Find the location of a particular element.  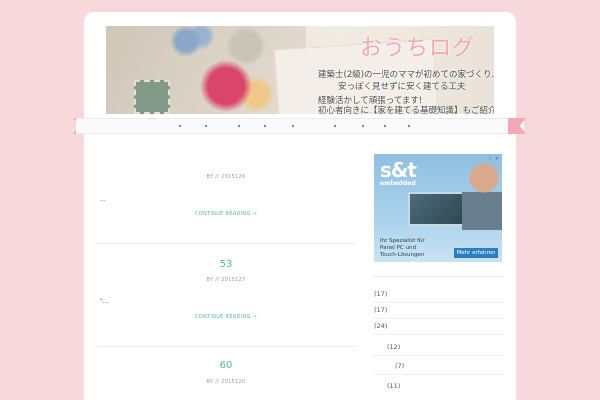

tagline: 初心者向きに【家を建てる基礎知識】もご紹介! is located at coordinates (406, 110).